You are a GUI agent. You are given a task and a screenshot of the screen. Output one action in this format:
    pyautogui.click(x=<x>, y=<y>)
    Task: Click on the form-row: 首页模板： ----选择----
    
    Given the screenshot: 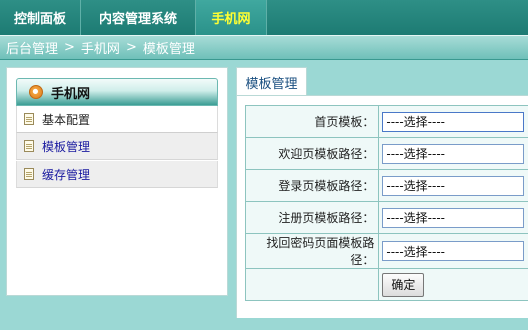 What is the action you would take?
    pyautogui.click(x=386, y=121)
    